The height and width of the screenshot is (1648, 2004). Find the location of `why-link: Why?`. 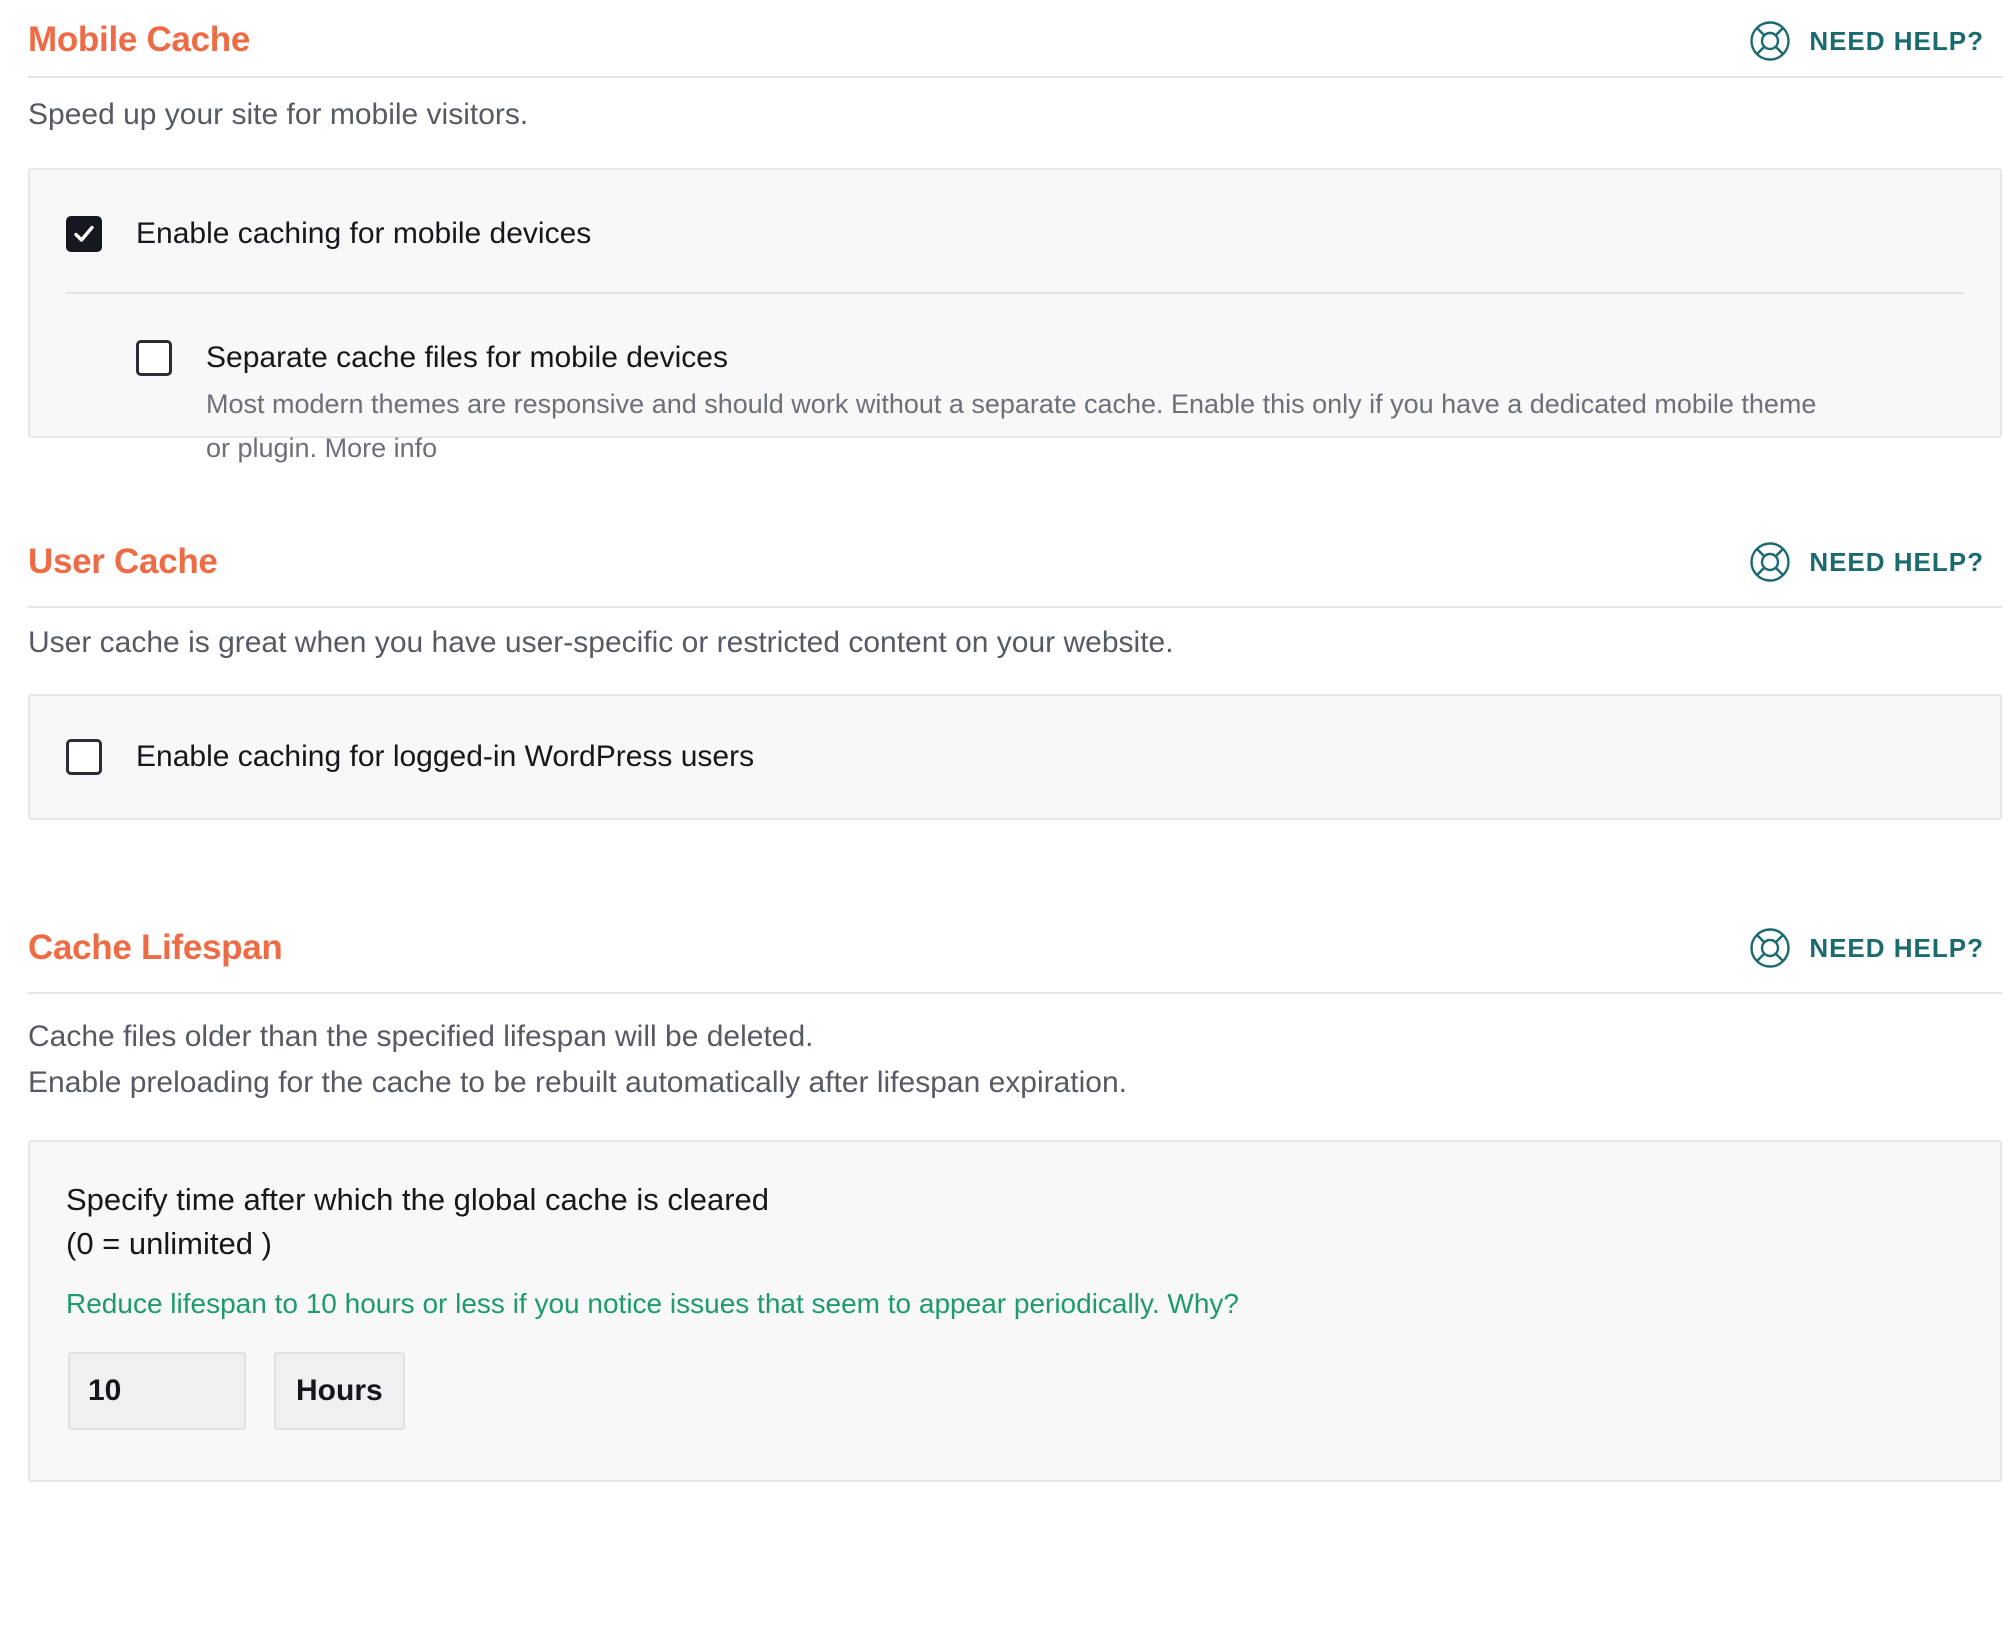

why-link: Why? is located at coordinates (1203, 1303).